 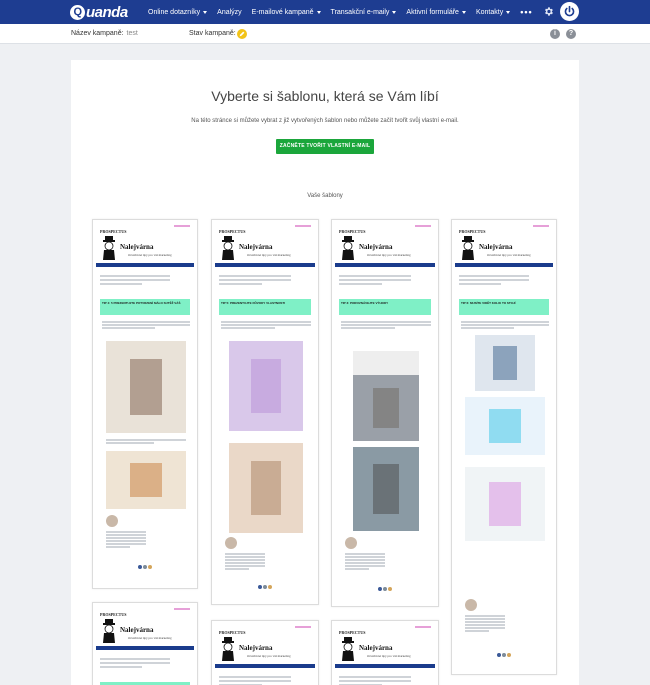 What do you see at coordinates (325, 34) in the screenshot?
I see `campaign-bar: Název kampaně: test Stav kampaně: i ?` at bounding box center [325, 34].